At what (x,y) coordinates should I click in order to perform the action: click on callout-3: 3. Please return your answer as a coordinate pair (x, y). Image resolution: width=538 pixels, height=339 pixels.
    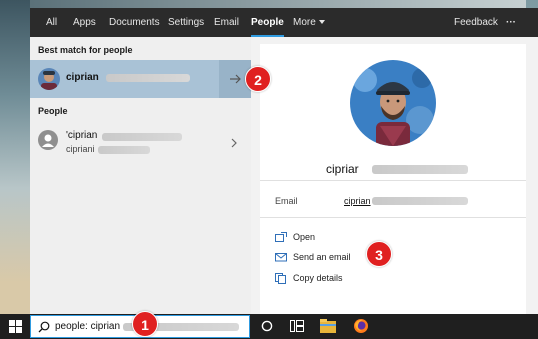
    Looking at the image, I should click on (379, 254).